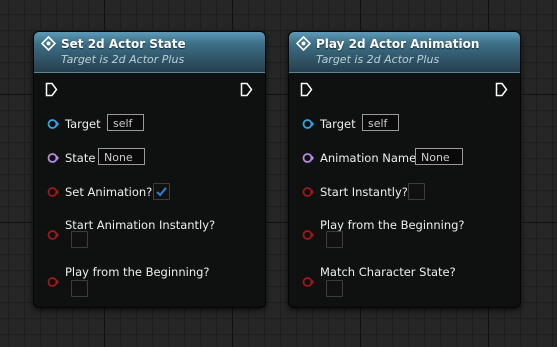 The height and width of the screenshot is (347, 557). I want to click on set-animation-pin-icon, so click(53, 192).